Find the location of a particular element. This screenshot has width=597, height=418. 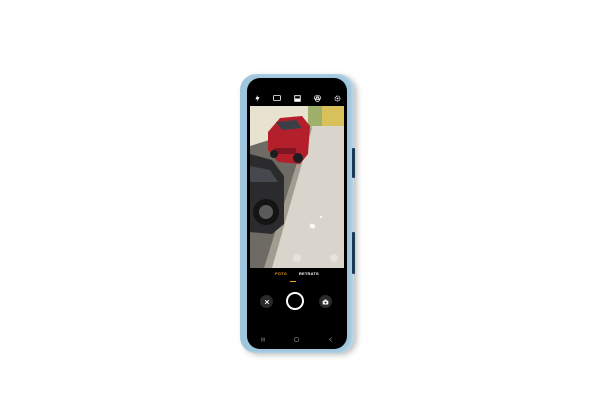

system-nav-bar is located at coordinates (297, 338).